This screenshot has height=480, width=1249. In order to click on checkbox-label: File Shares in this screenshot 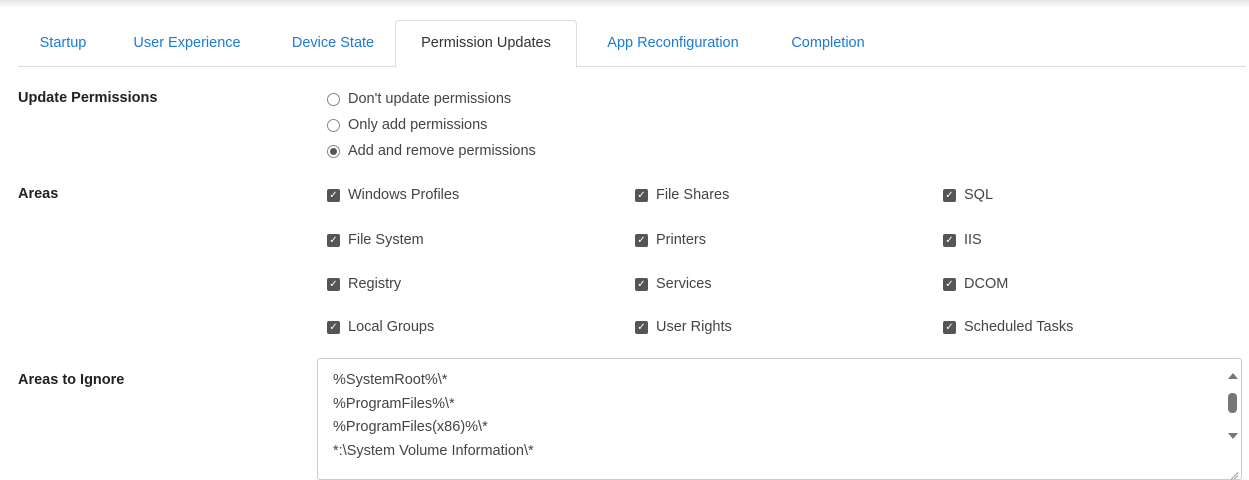, I will do `click(693, 195)`.